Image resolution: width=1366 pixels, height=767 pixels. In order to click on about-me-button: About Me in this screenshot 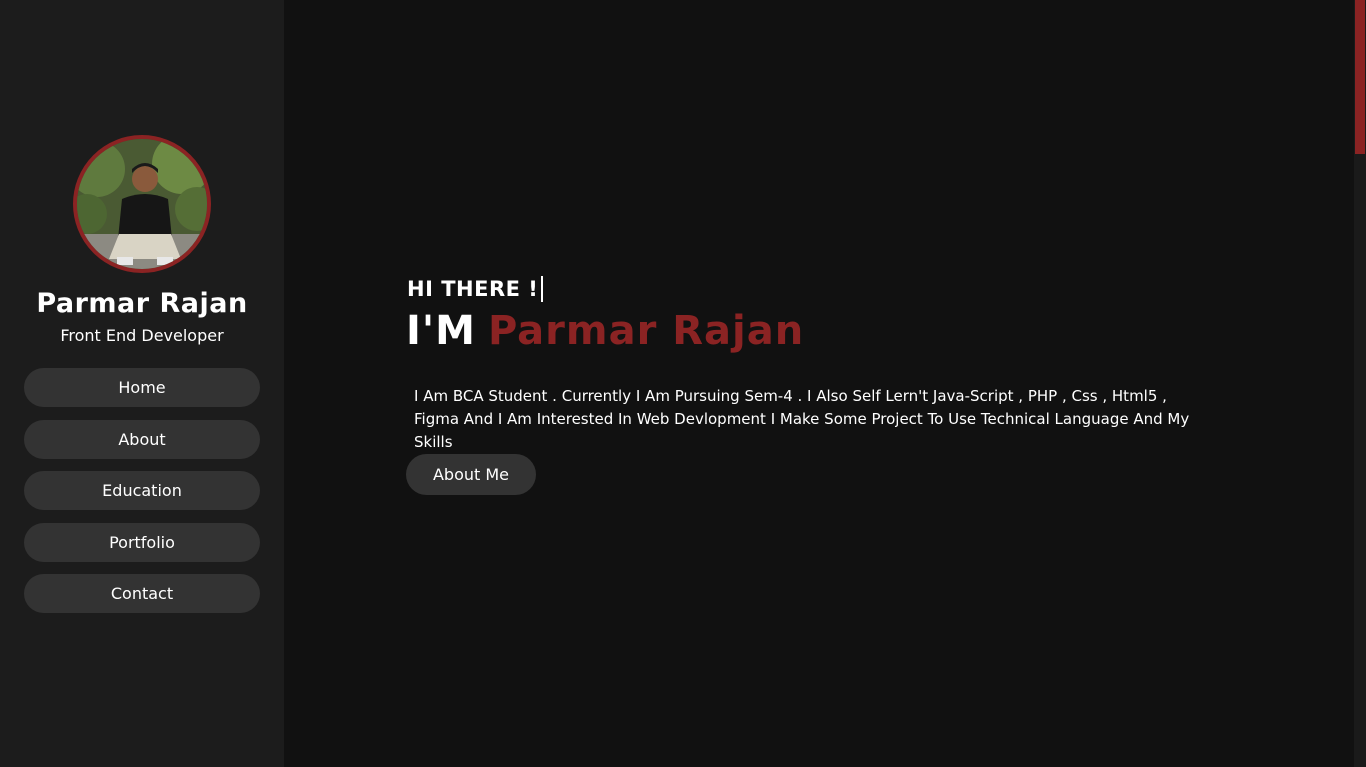, I will do `click(471, 474)`.